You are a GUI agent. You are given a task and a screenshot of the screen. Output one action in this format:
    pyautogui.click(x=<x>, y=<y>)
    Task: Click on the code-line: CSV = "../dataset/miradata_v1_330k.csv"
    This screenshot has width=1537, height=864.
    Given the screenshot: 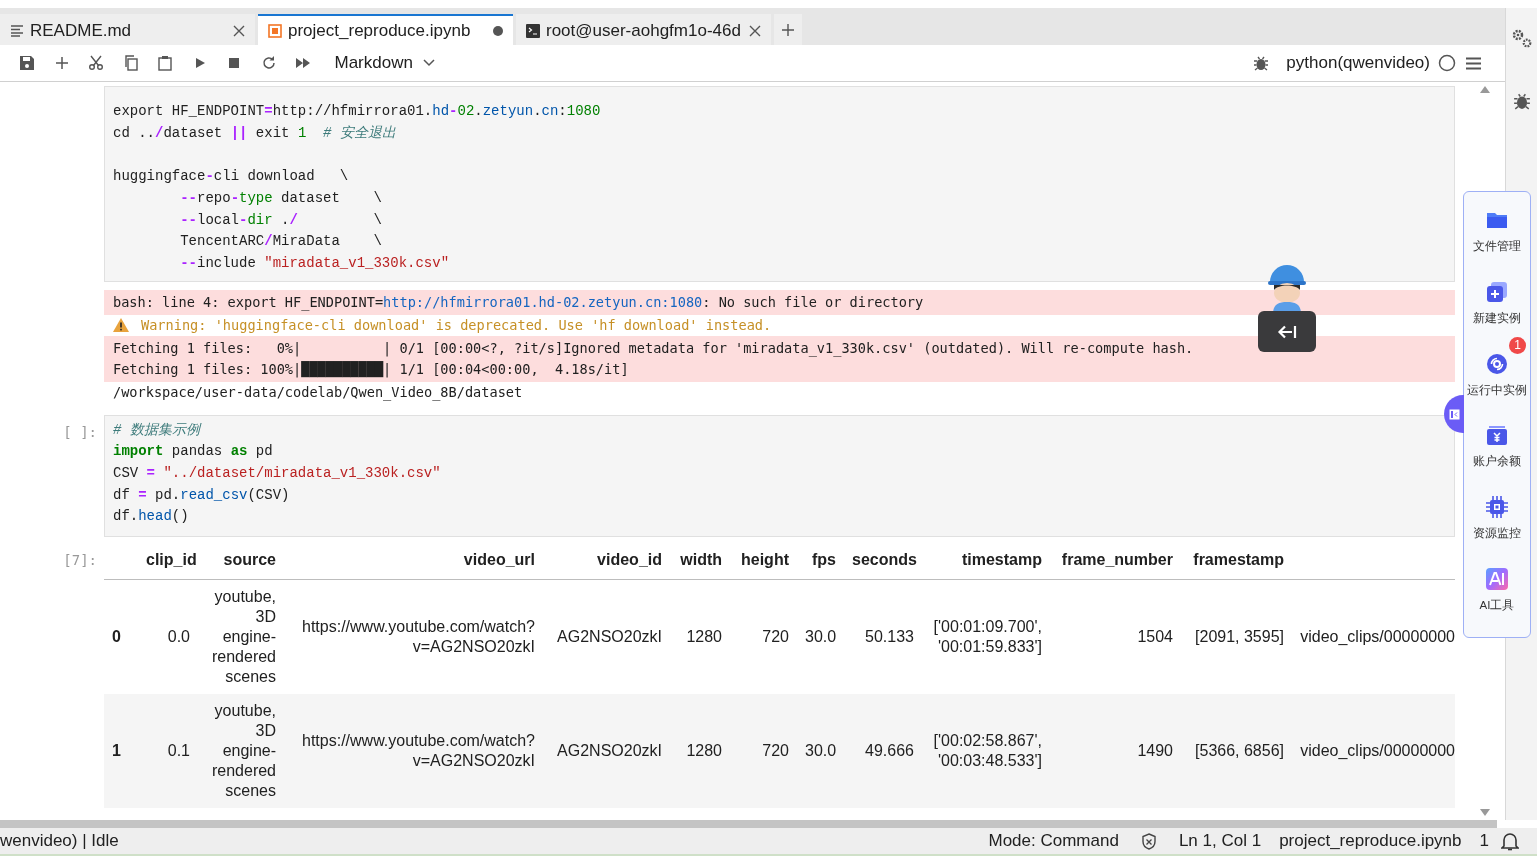 What is the action you would take?
    pyautogui.click(x=277, y=474)
    